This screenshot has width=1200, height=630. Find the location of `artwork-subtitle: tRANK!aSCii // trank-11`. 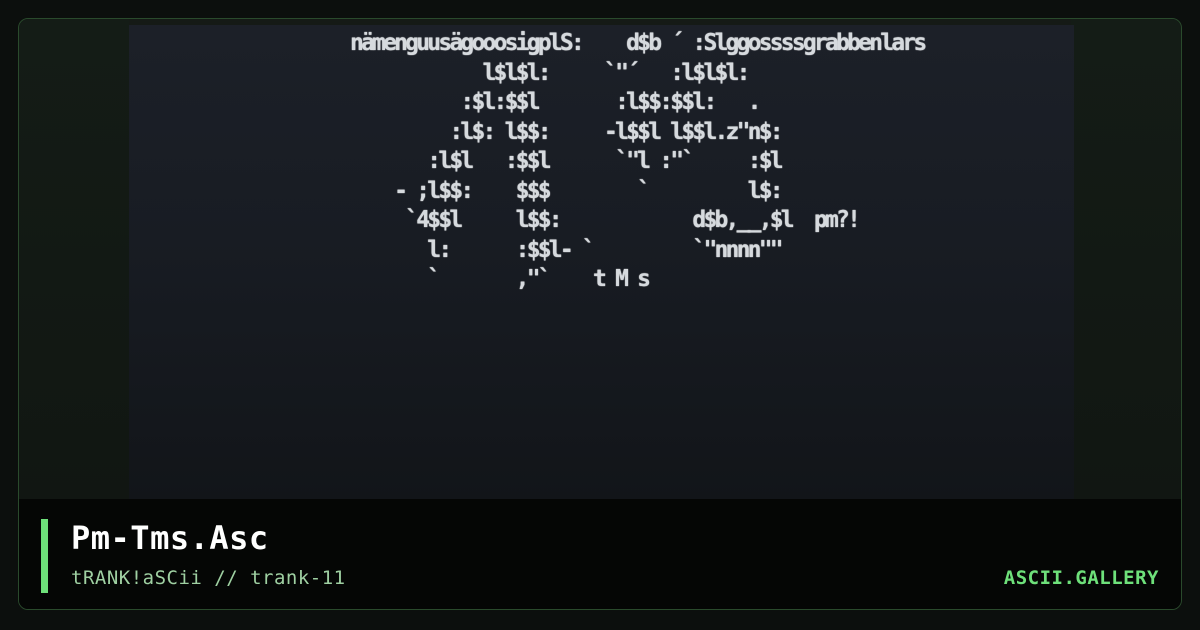

artwork-subtitle: tRANK!aSCii // trank-11 is located at coordinates (208, 578).